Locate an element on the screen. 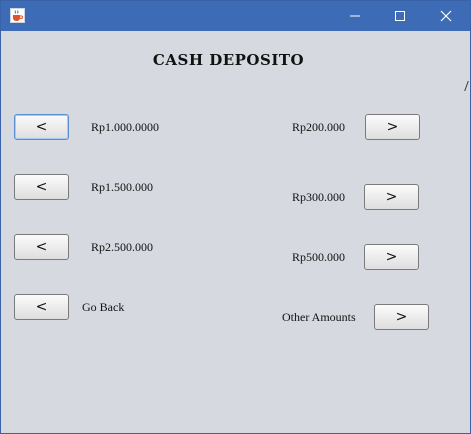  close-icon is located at coordinates (446, 16).